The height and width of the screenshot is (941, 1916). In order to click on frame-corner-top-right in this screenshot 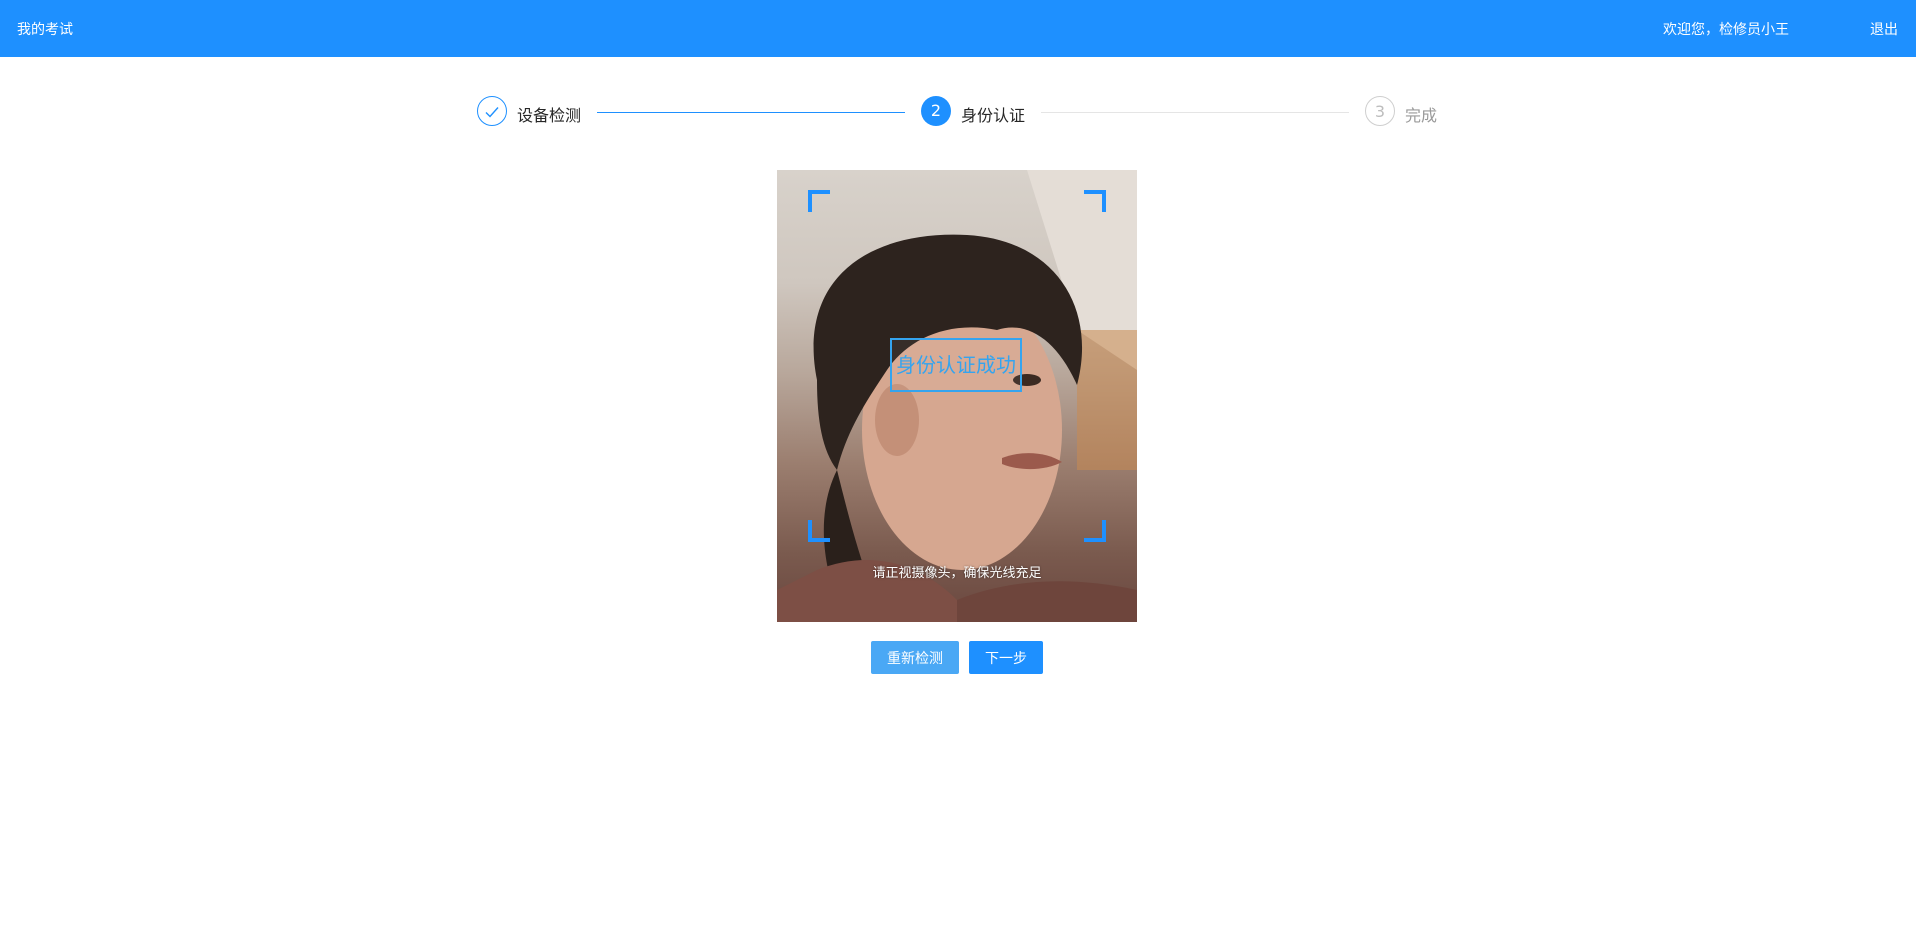, I will do `click(1095, 201)`.